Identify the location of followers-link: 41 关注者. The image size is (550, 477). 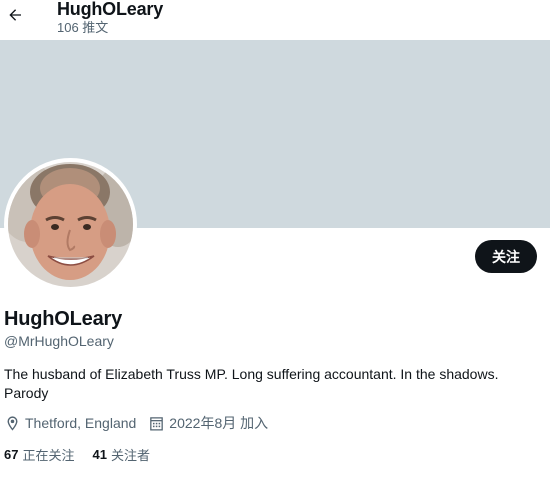
(120, 454).